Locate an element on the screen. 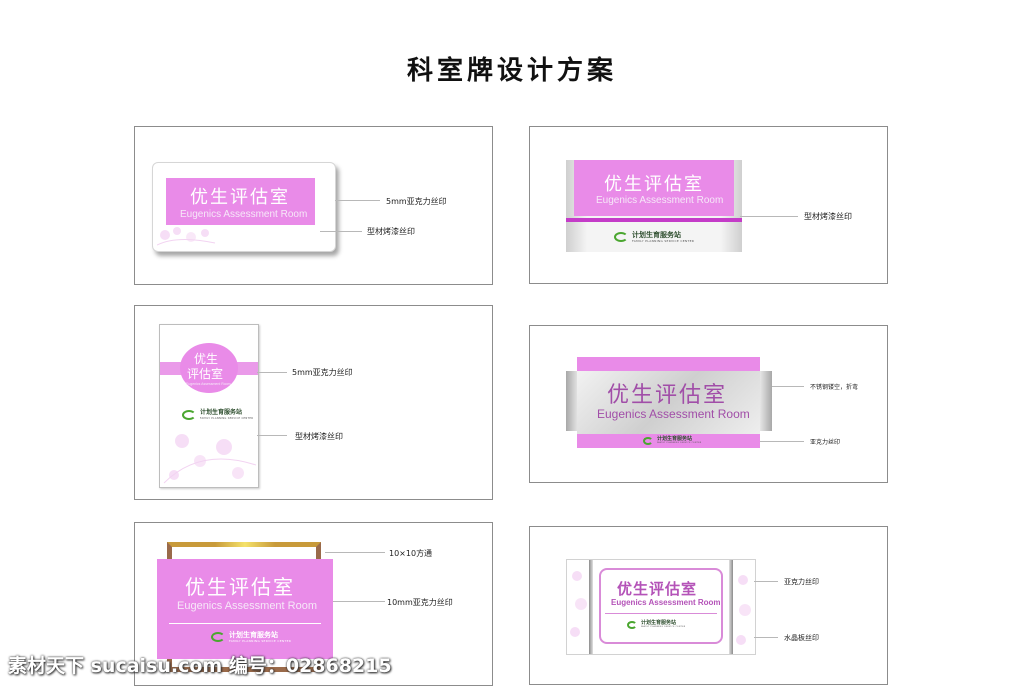 The height and width of the screenshot is (687, 1024). sign-circle: 优生 评估室 Eugenics Assessment Room is located at coordinates (209, 368).